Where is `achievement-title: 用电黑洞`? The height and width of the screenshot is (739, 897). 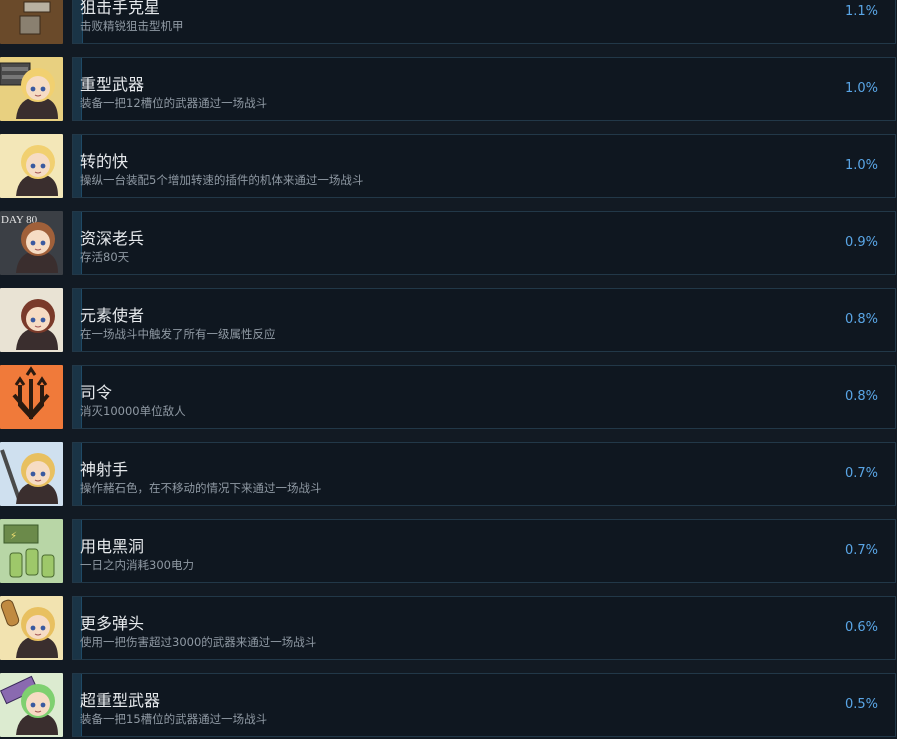
achievement-title: 用电黑洞 is located at coordinates (112, 546).